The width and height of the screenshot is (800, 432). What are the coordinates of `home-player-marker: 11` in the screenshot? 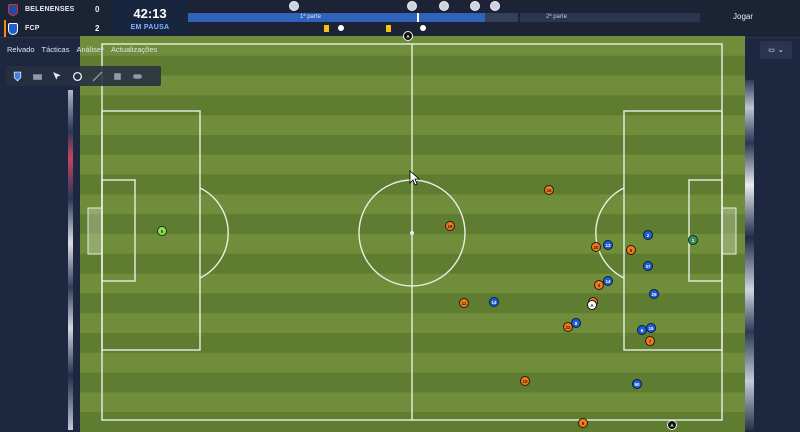 It's located at (464, 303).